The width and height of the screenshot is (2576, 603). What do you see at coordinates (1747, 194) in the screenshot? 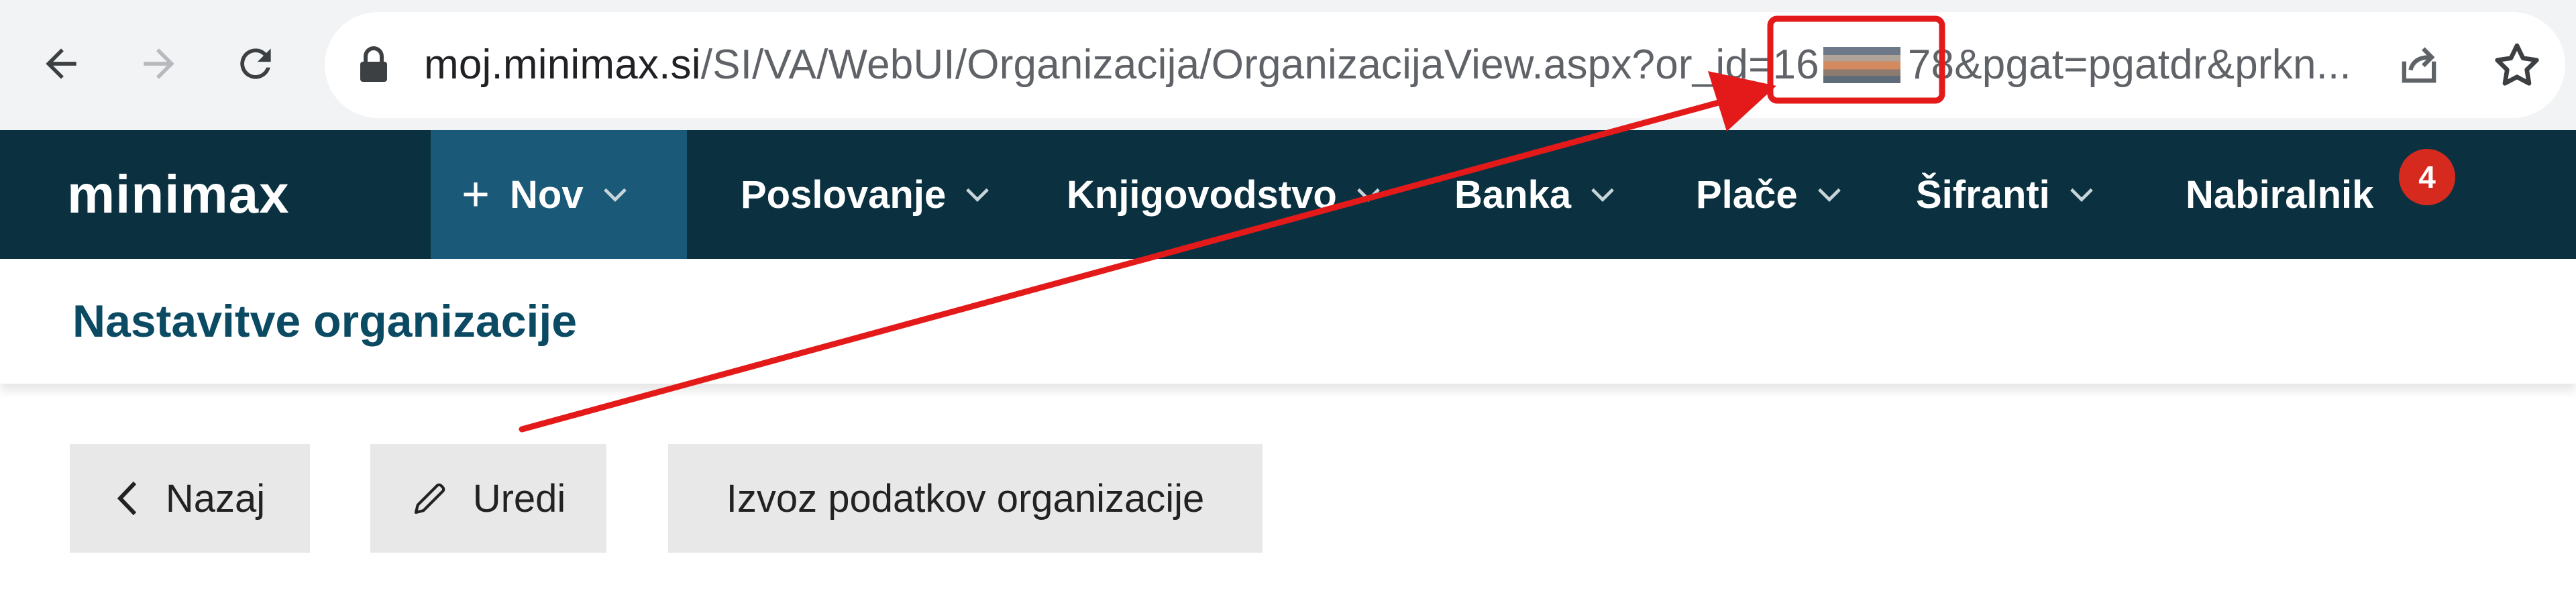
I see `menu-label: Plače` at bounding box center [1747, 194].